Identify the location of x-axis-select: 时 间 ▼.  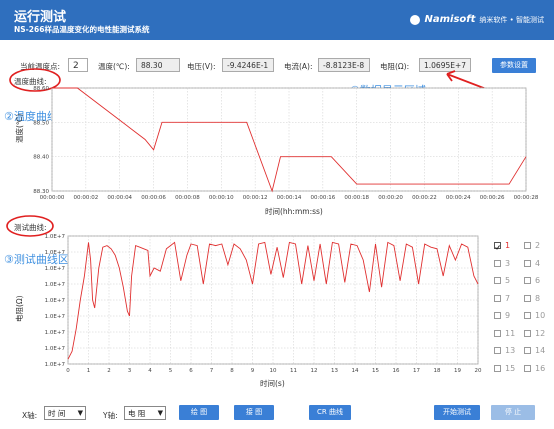
(65, 413).